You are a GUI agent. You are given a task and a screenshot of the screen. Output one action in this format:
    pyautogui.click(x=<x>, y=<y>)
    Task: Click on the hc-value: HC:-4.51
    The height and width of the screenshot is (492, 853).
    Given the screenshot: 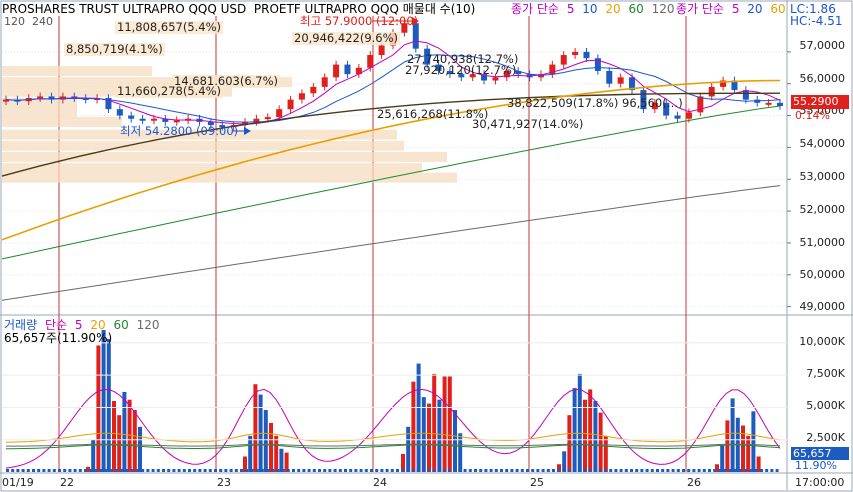 What is the action you would take?
    pyautogui.click(x=816, y=21)
    